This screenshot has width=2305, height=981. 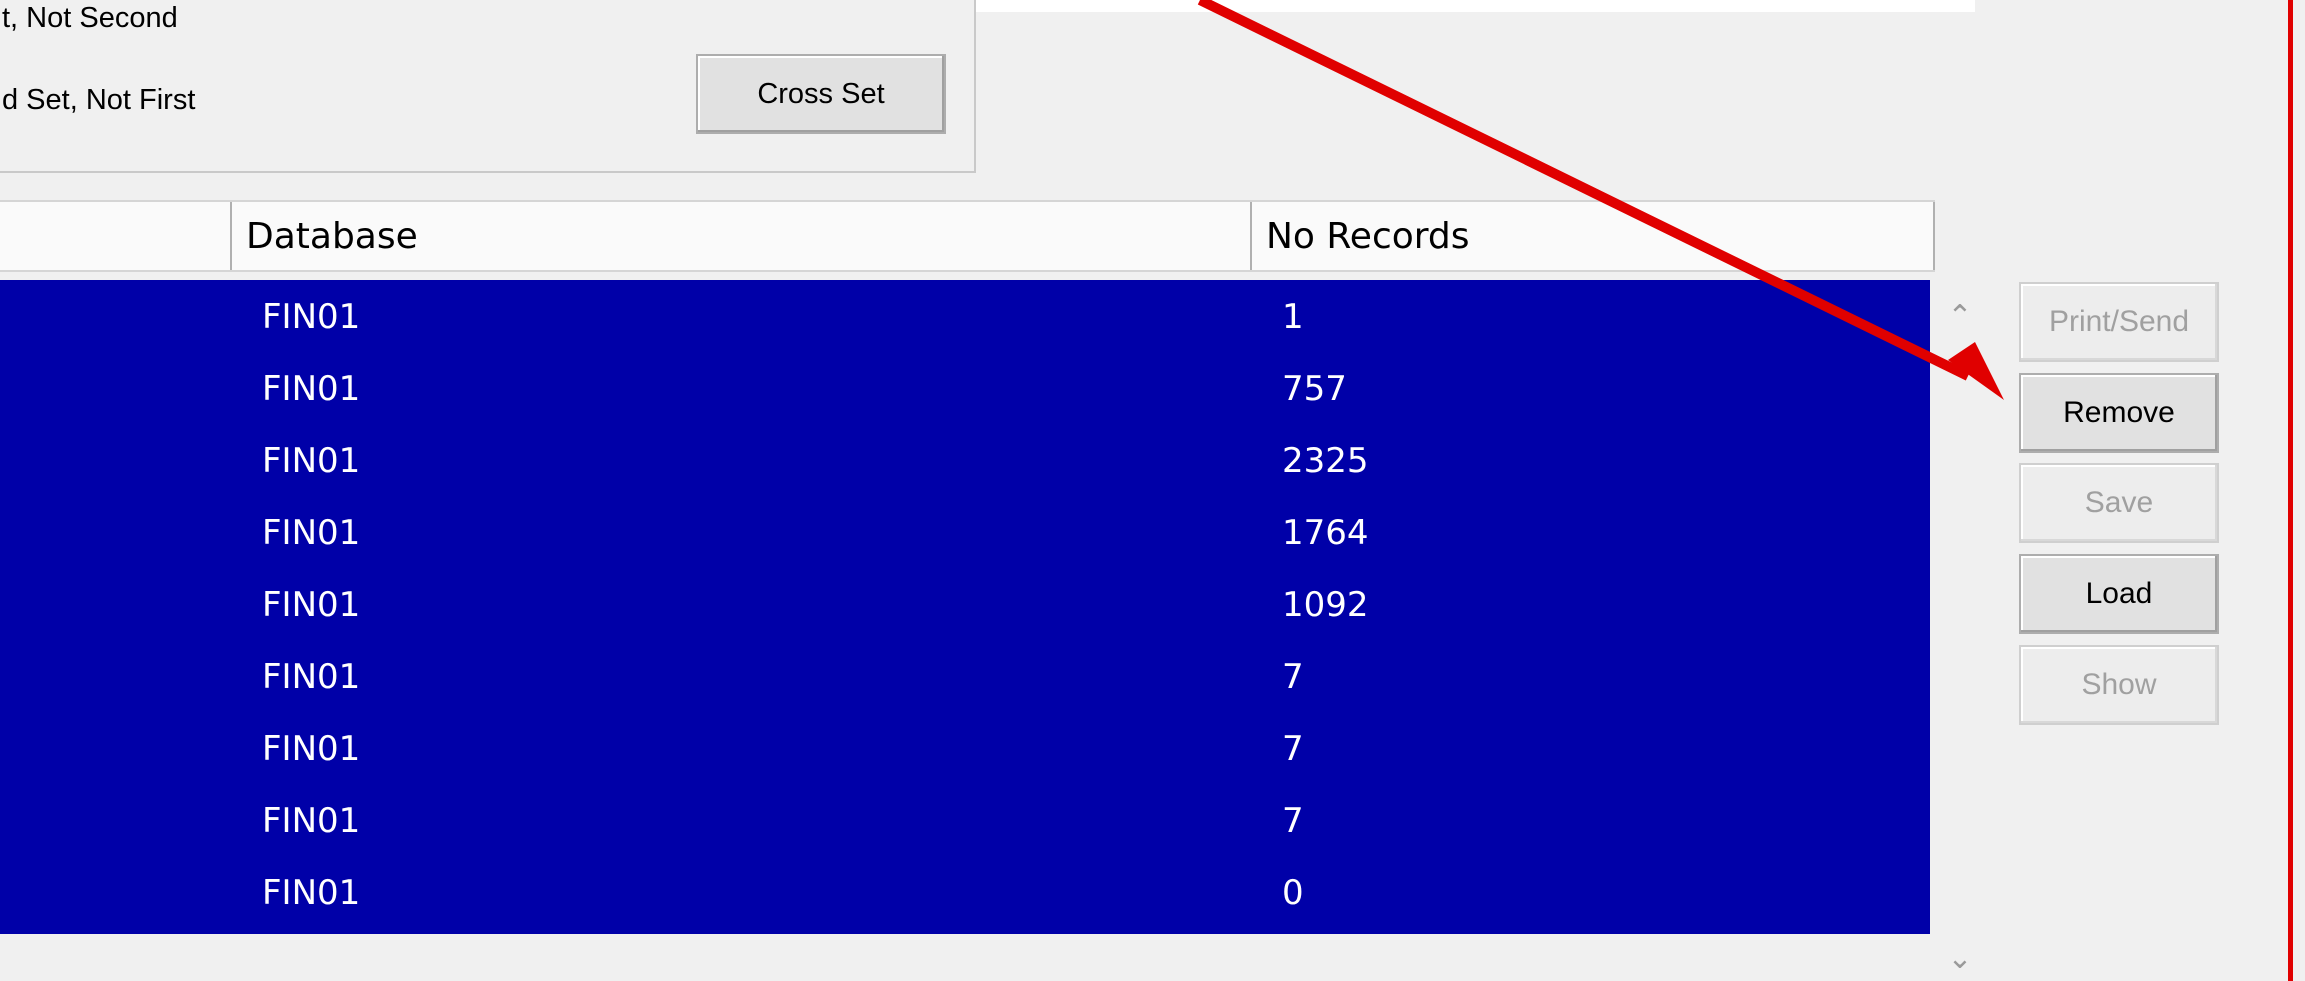 I want to click on arrow-shaft, so click(x=1584, y=190).